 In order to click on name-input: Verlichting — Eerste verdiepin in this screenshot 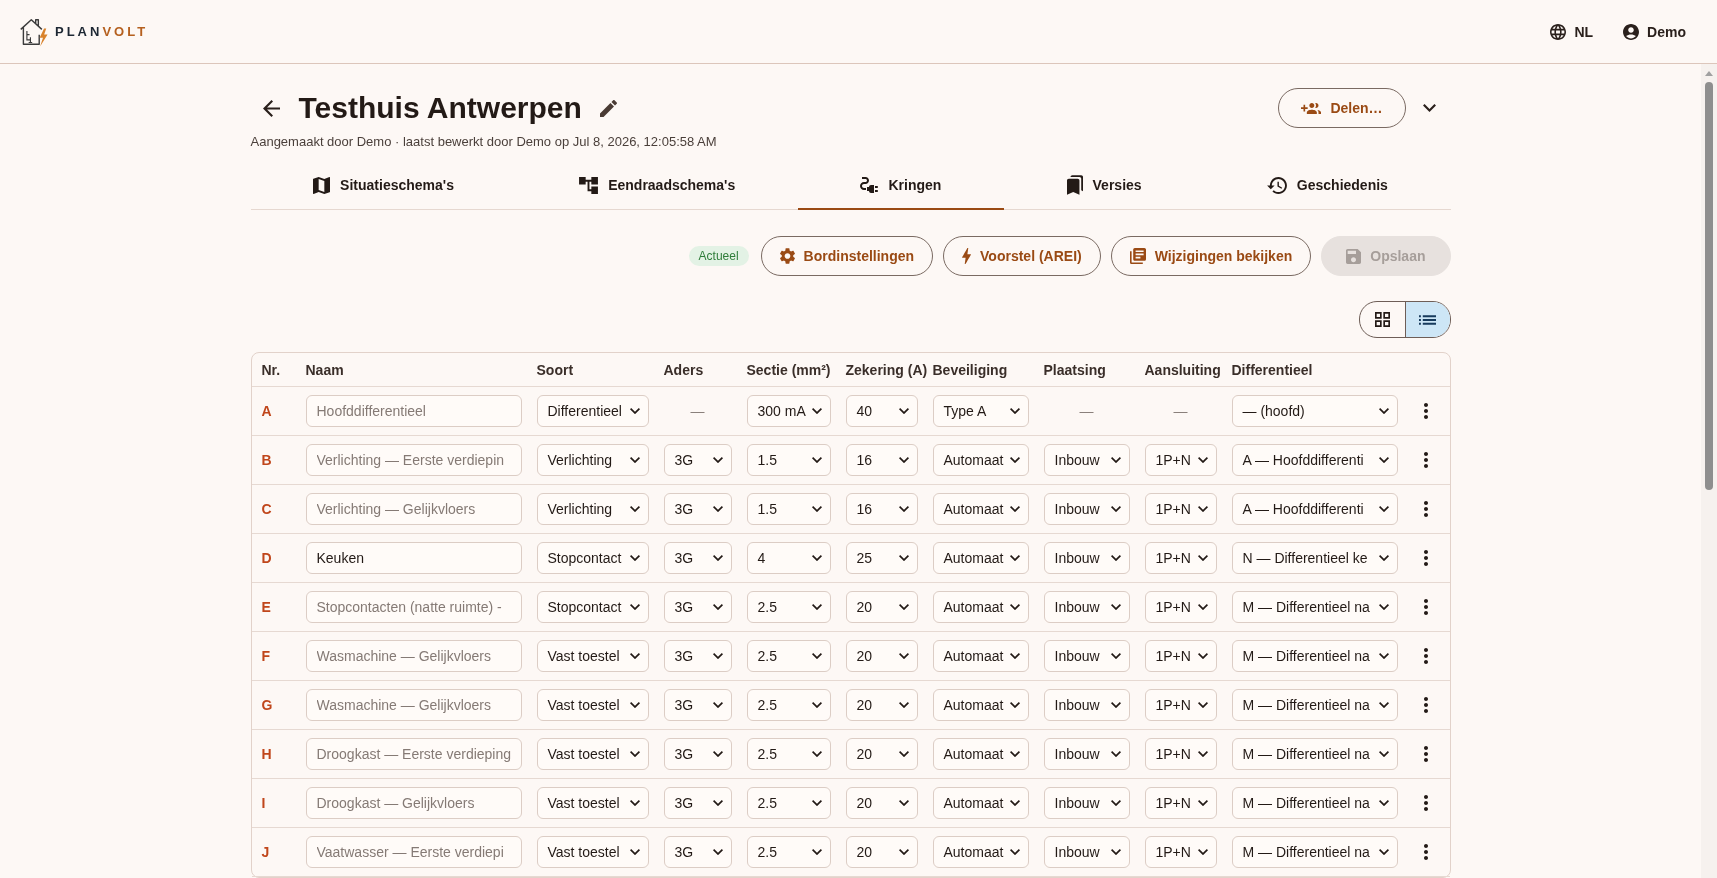, I will do `click(413, 460)`.